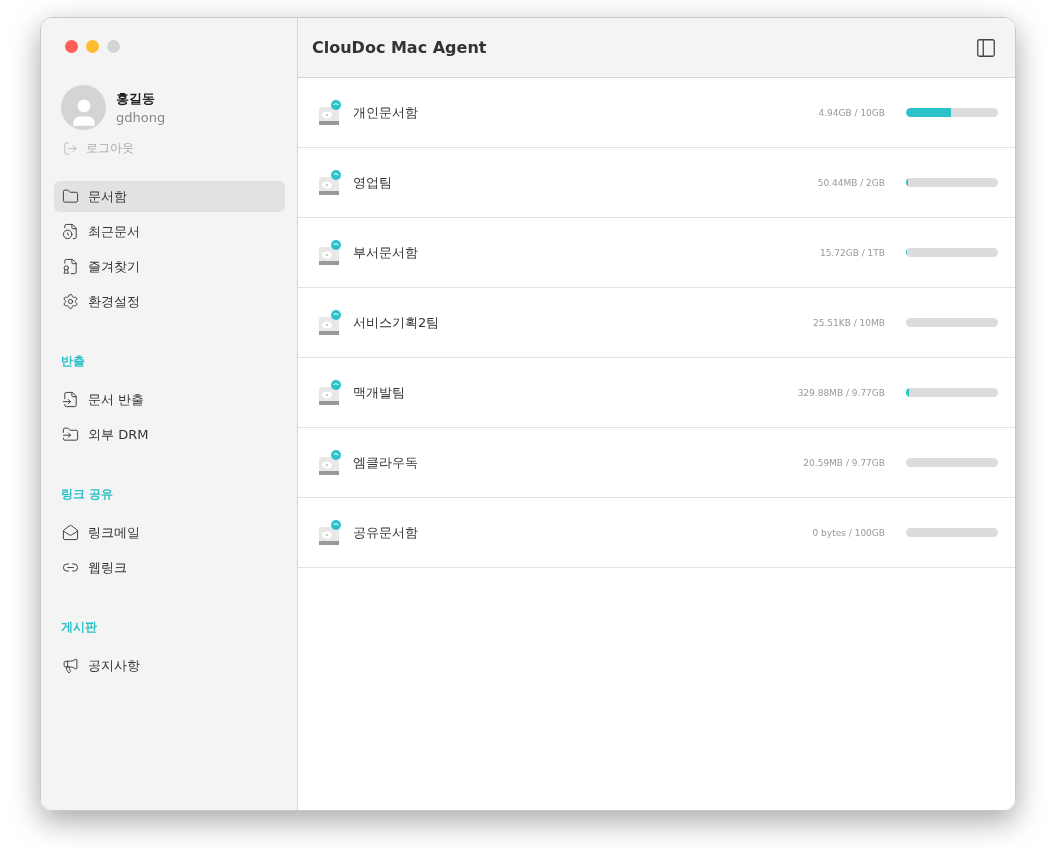 This screenshot has height=850, width=1062. I want to click on document-clock-icon, so click(70, 231).